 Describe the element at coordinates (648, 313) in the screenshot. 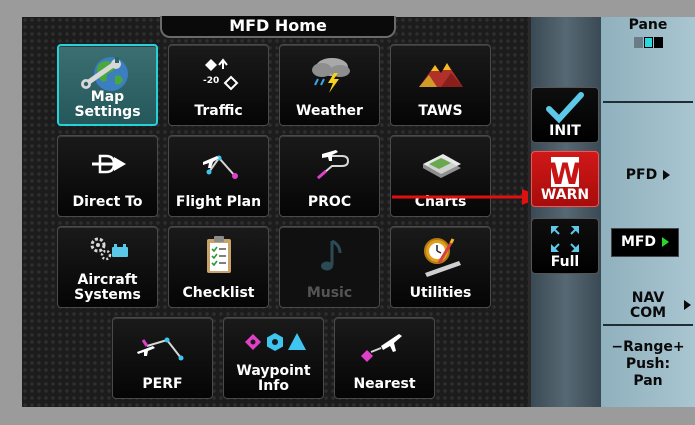

I see `com-label: COM` at that location.